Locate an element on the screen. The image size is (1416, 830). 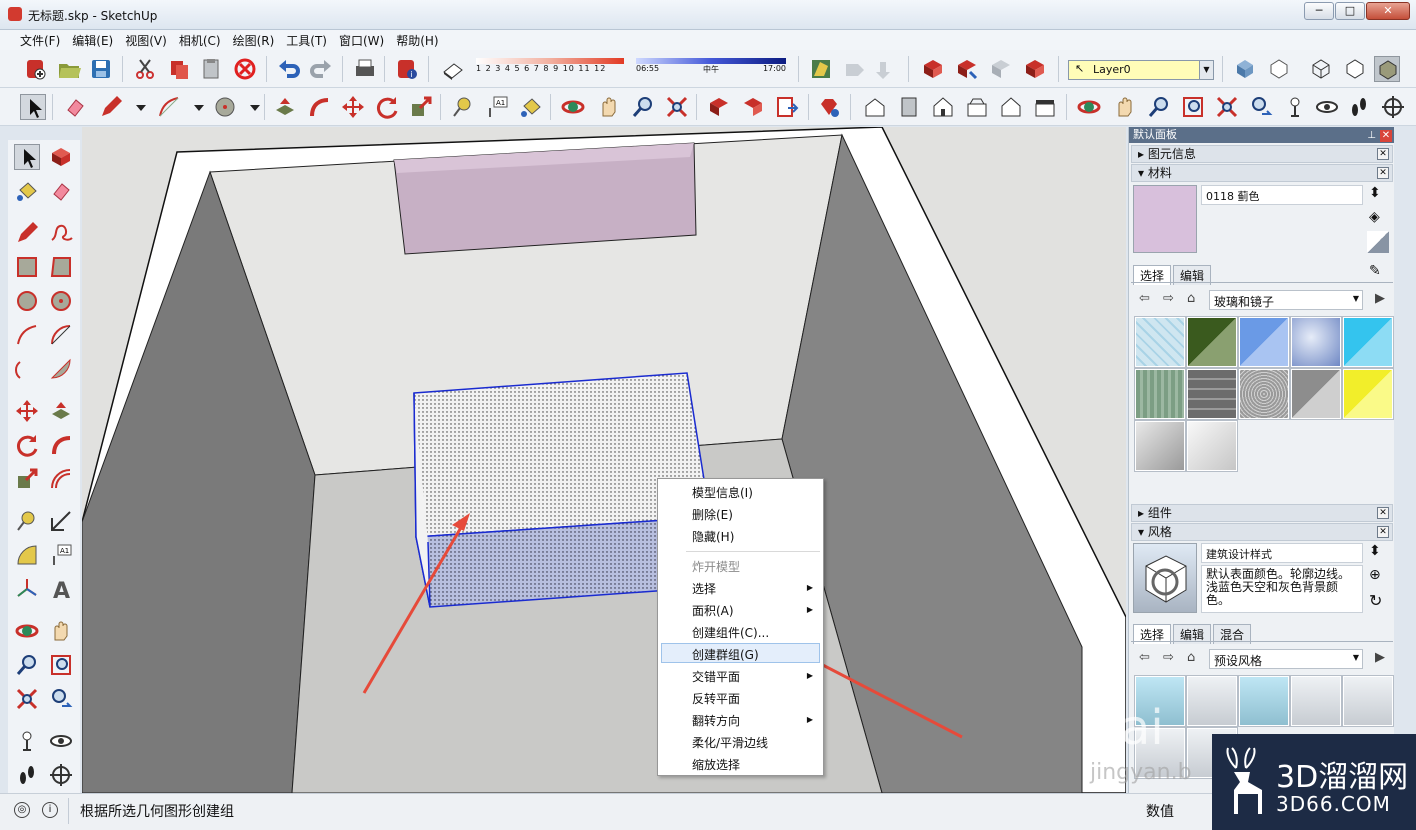
components-header: ▸ 组件 ✕ is located at coordinates (1262, 513).